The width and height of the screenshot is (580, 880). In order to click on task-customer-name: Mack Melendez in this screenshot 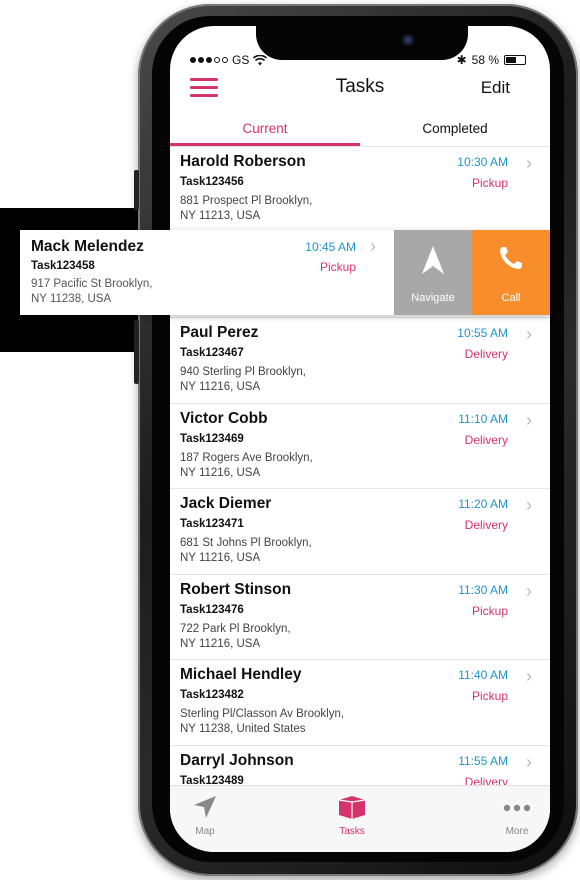, I will do `click(87, 246)`.